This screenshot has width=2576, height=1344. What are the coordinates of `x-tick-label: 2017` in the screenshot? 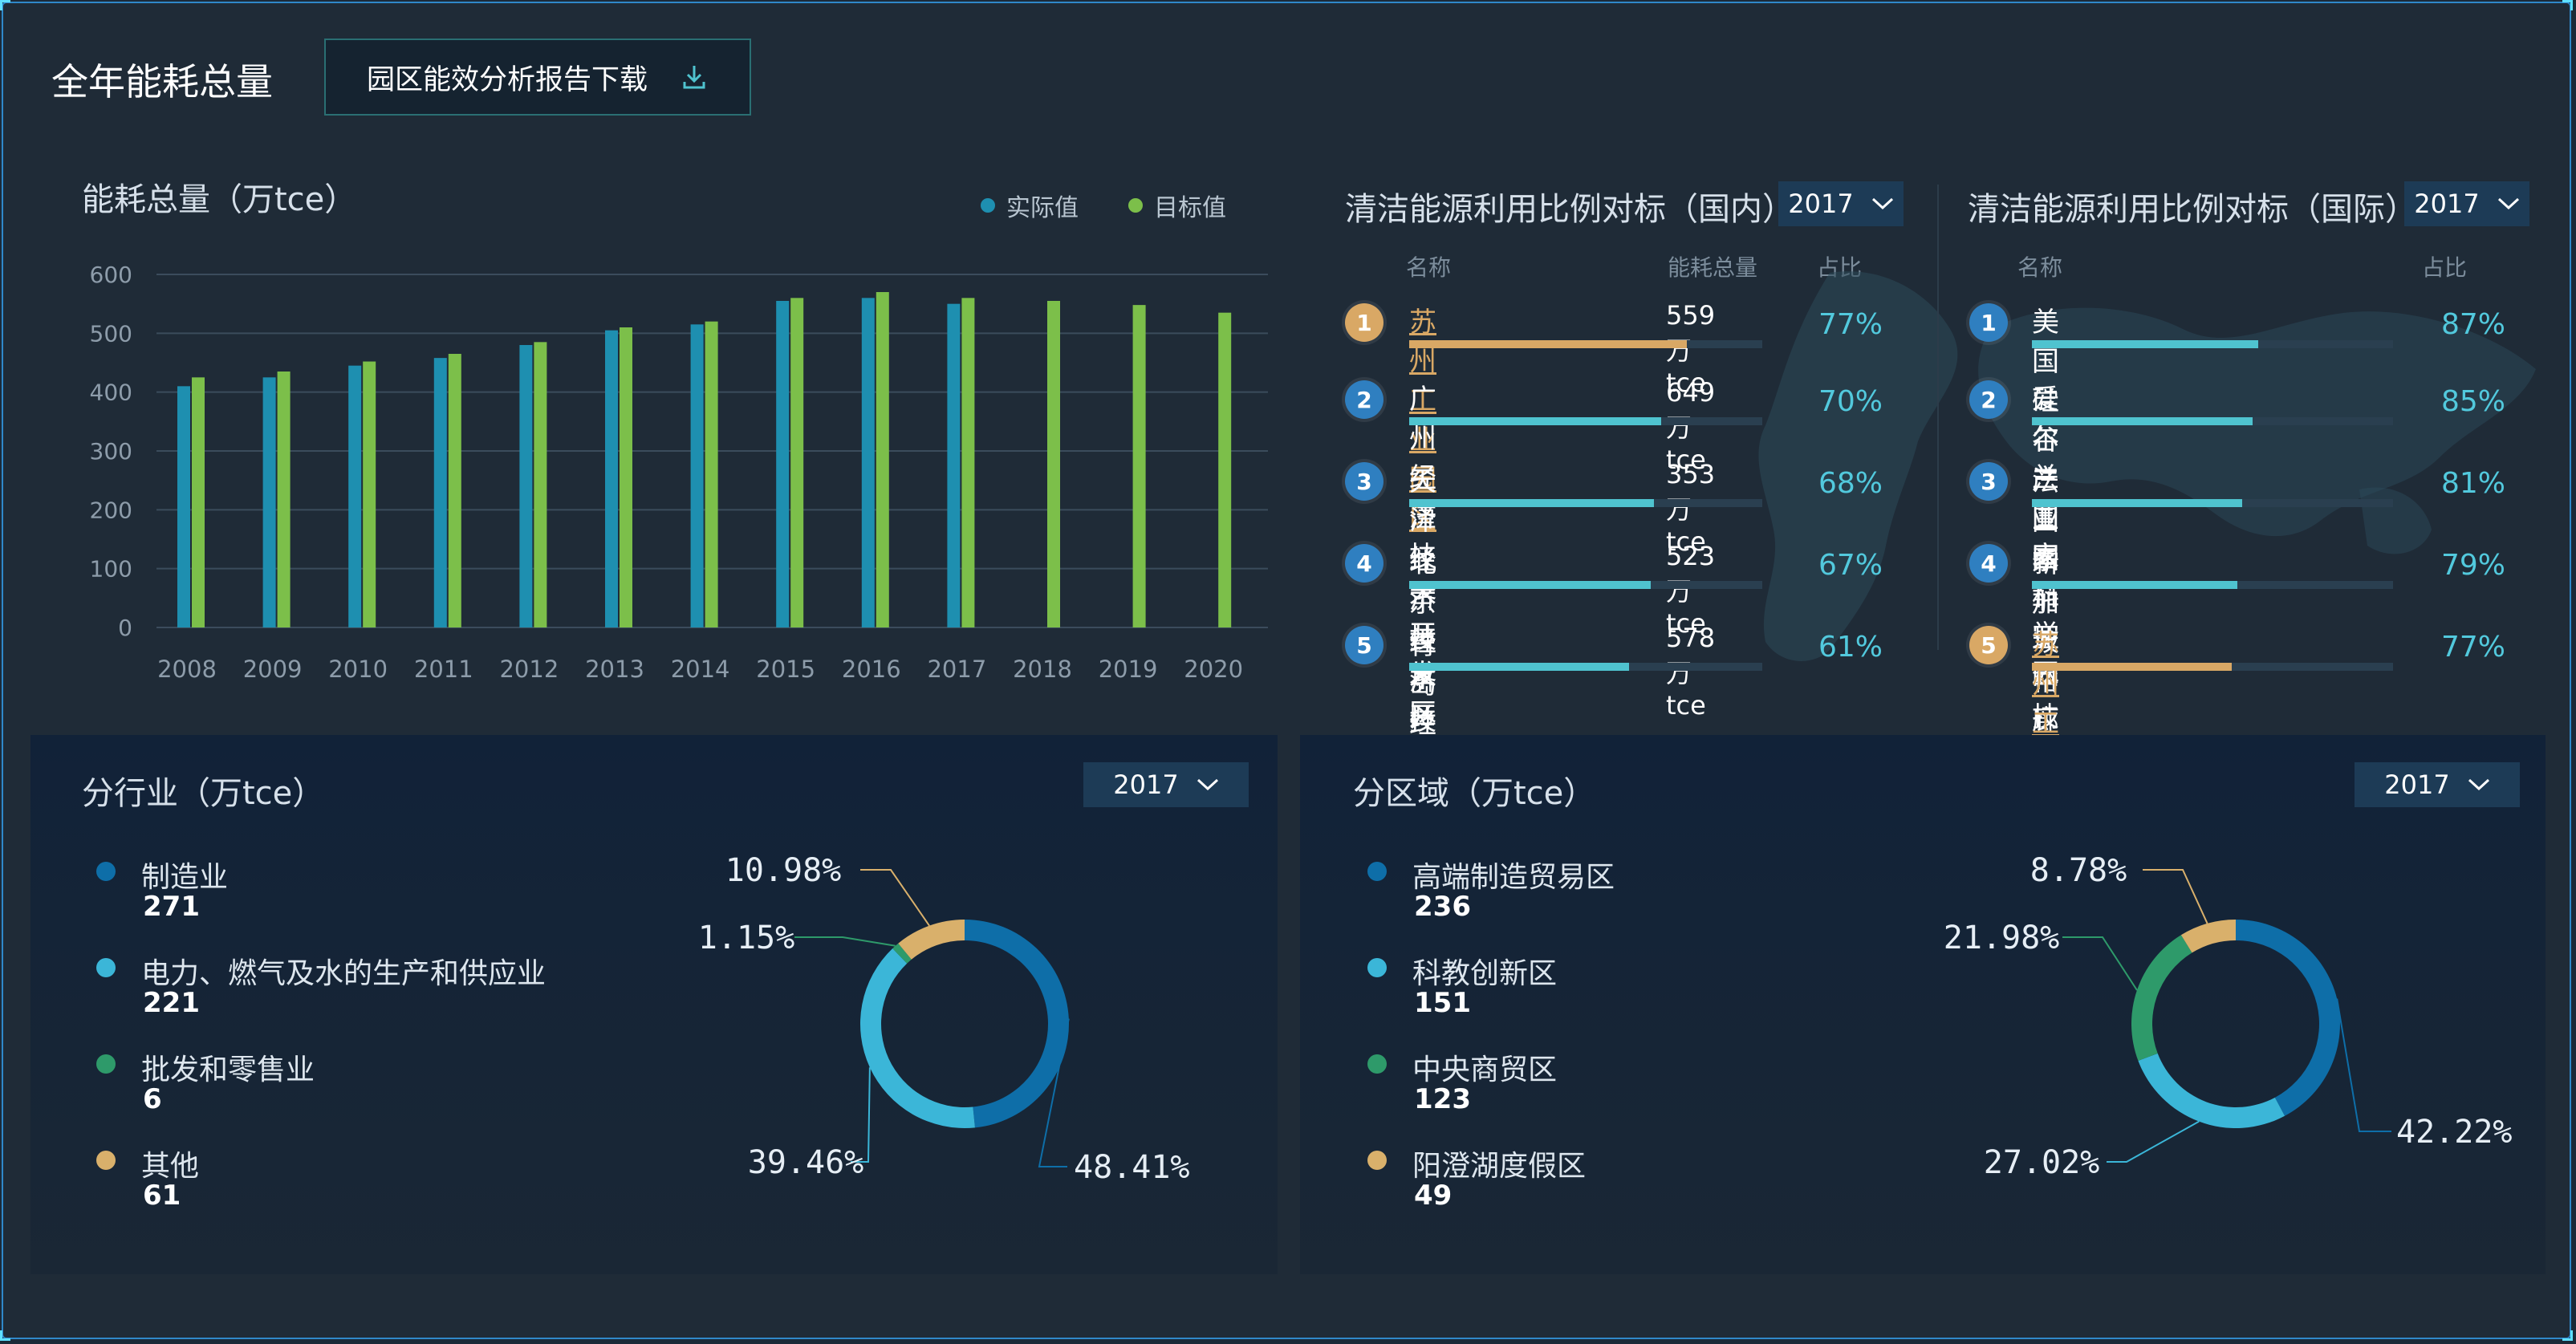 It's located at (956, 669).